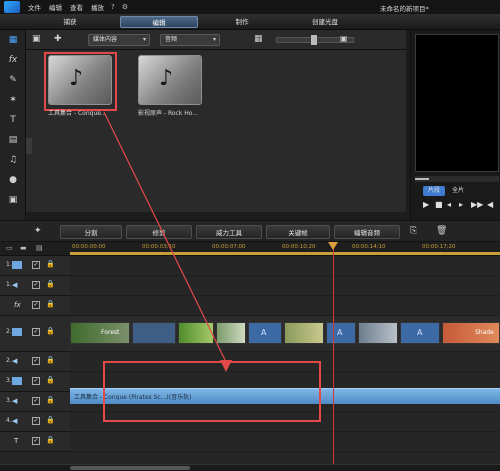 The width and height of the screenshot is (500, 471). Describe the element at coordinates (165, 237) in the screenshot. I see `arrow-line` at that location.